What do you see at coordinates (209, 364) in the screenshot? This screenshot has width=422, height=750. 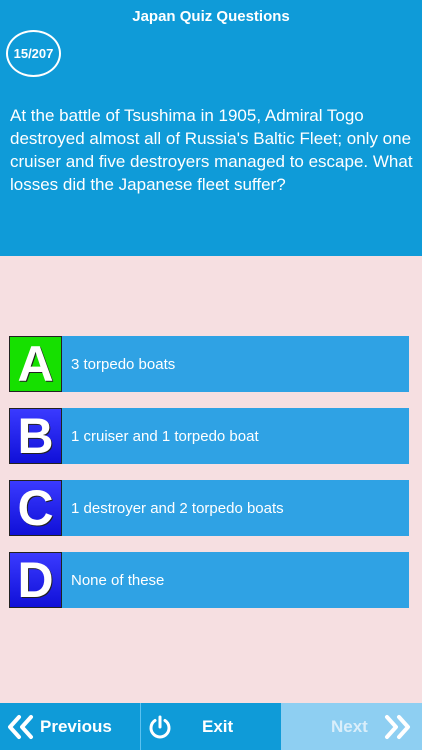 I see `answer-option-a: A 3 torpedo boats` at bounding box center [209, 364].